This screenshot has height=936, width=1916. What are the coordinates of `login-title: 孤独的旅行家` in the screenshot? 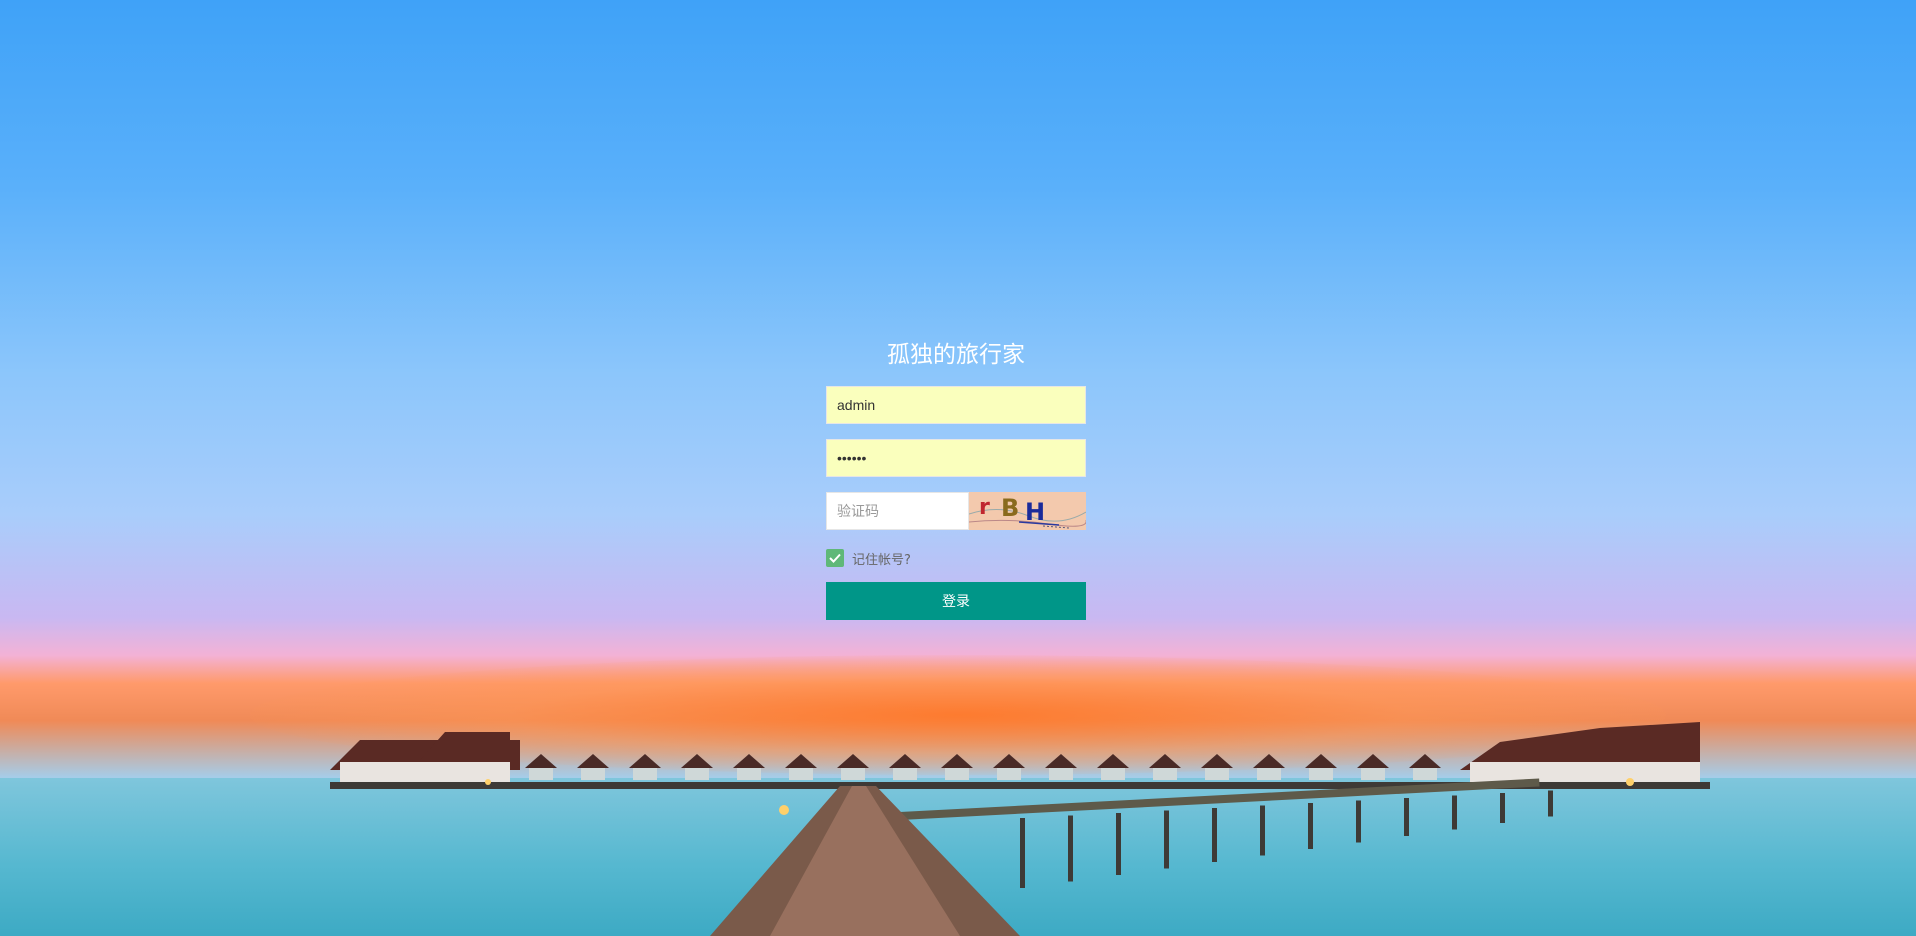 It's located at (956, 355).